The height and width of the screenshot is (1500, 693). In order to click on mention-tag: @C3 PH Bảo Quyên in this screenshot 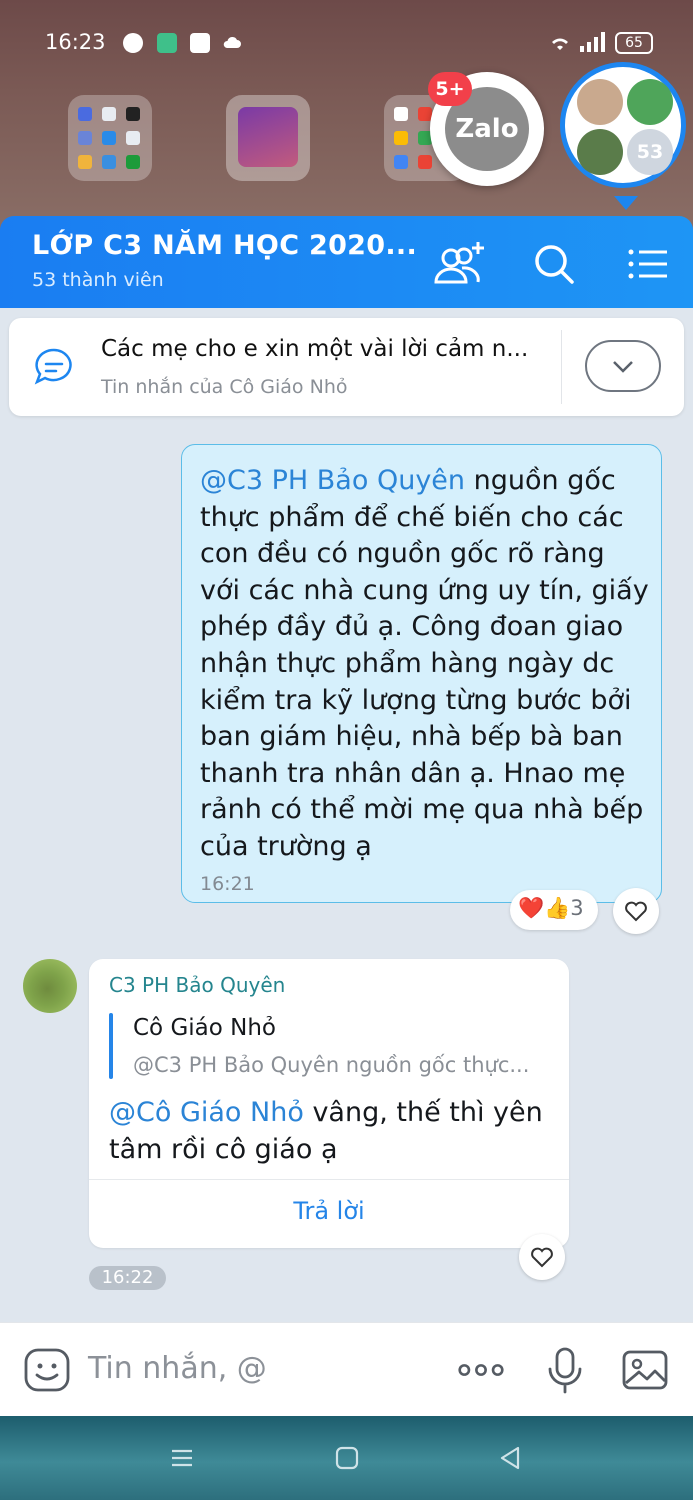, I will do `click(332, 480)`.